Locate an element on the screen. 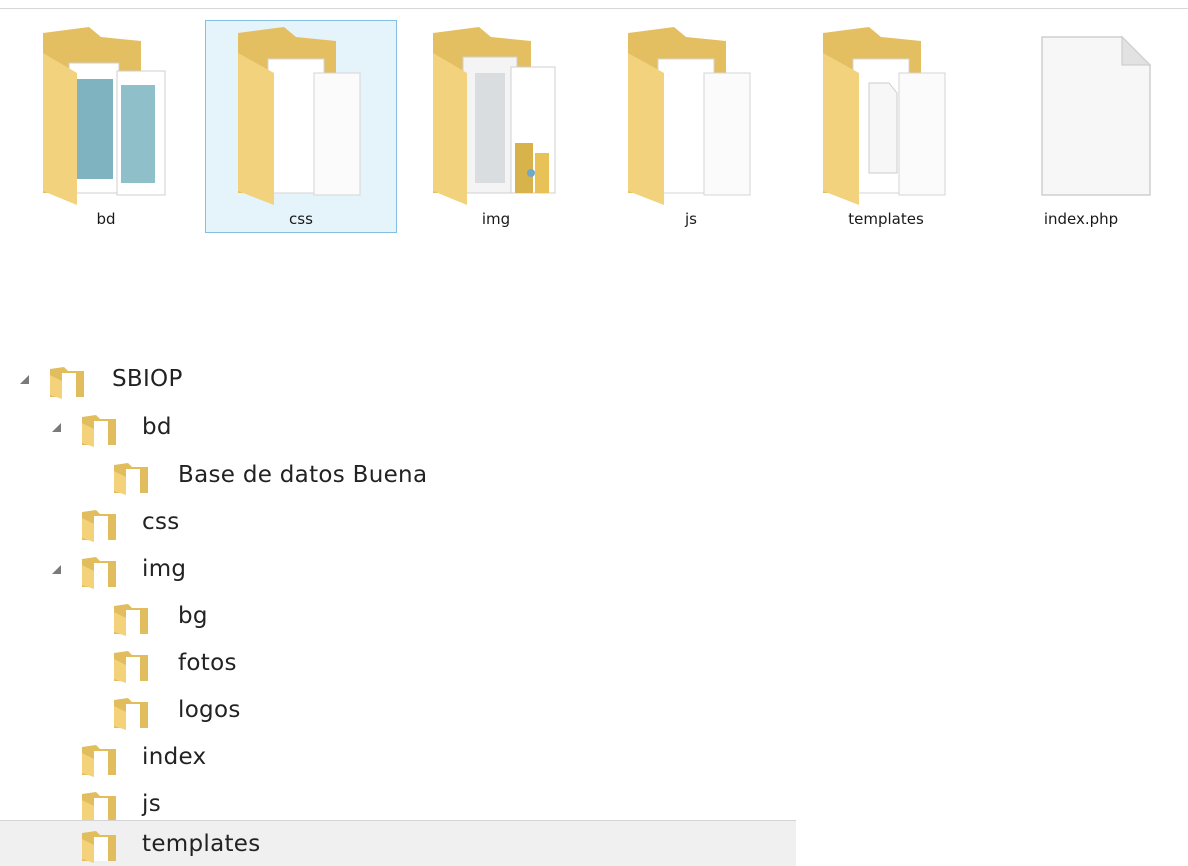  tree-node-label: SBIOP is located at coordinates (147, 379).